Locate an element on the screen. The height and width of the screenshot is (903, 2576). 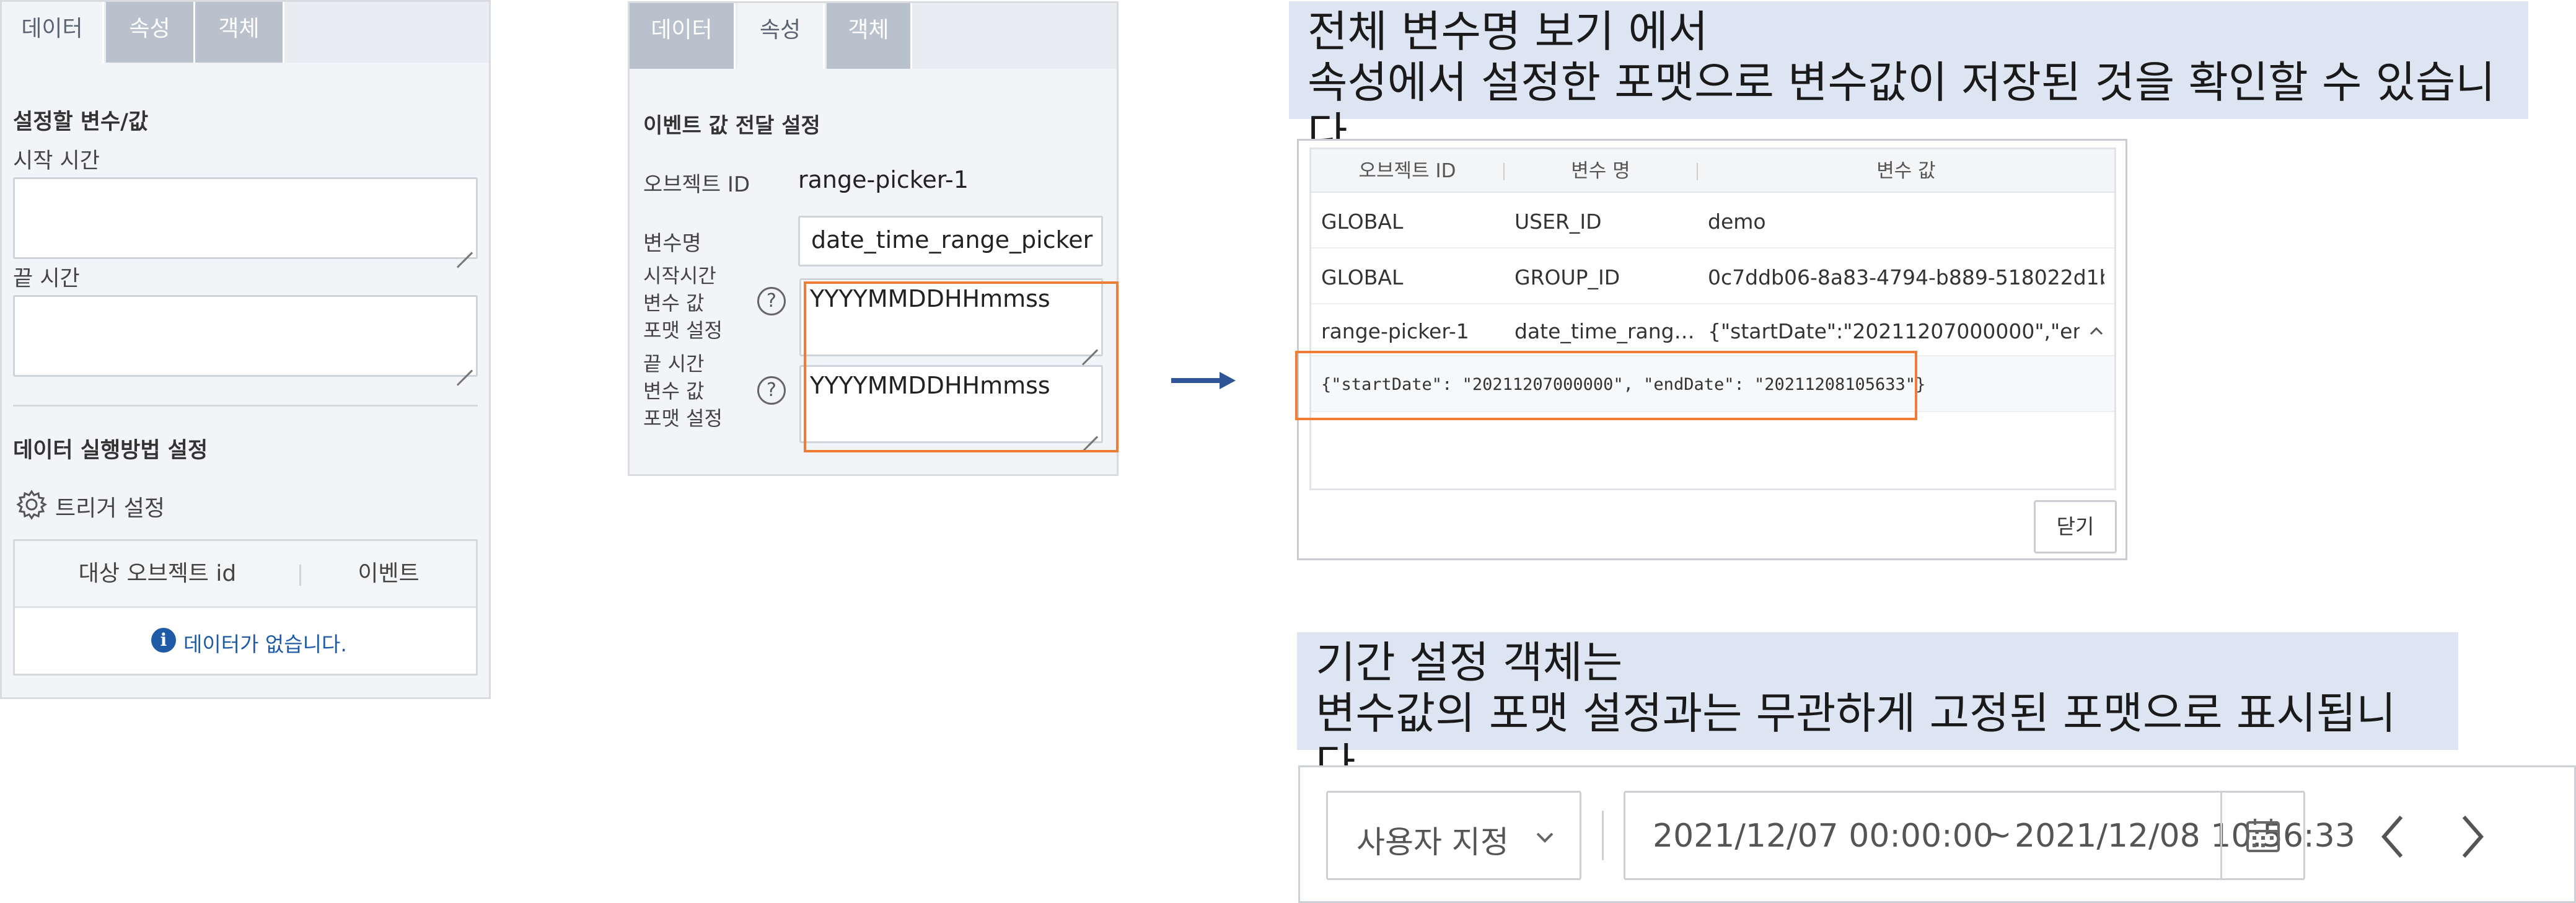
table-header-row: 오브젝트 ID 변수 명 변수 값 is located at coordinates (1713, 171).